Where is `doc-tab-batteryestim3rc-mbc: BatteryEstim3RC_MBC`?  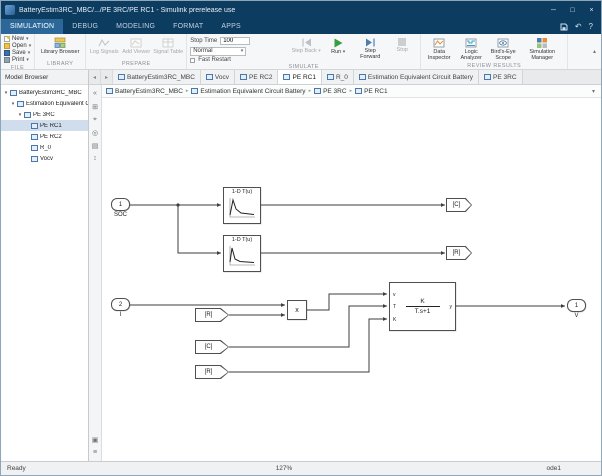 doc-tab-batteryestim3rc-mbc: BatteryEstim3RC_MBC is located at coordinates (157, 77).